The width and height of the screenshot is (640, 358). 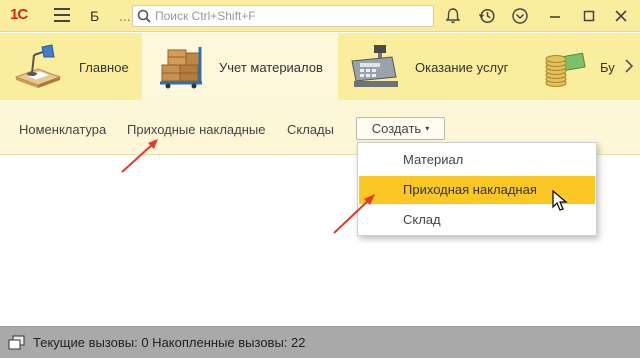 What do you see at coordinates (565, 69) in the screenshot?
I see `coins-icon` at bounding box center [565, 69].